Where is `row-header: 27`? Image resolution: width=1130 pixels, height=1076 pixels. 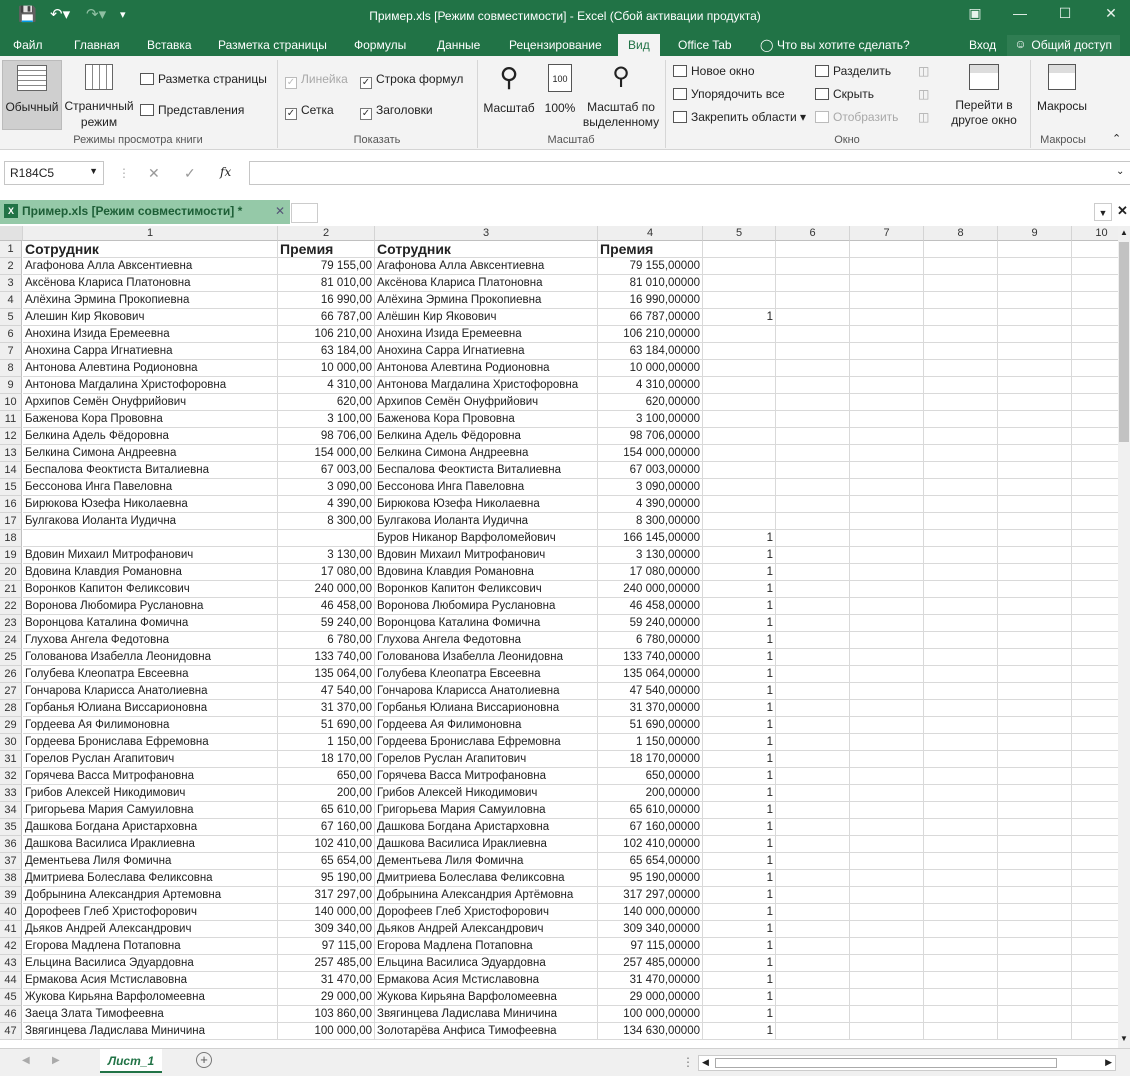 row-header: 27 is located at coordinates (11, 691).